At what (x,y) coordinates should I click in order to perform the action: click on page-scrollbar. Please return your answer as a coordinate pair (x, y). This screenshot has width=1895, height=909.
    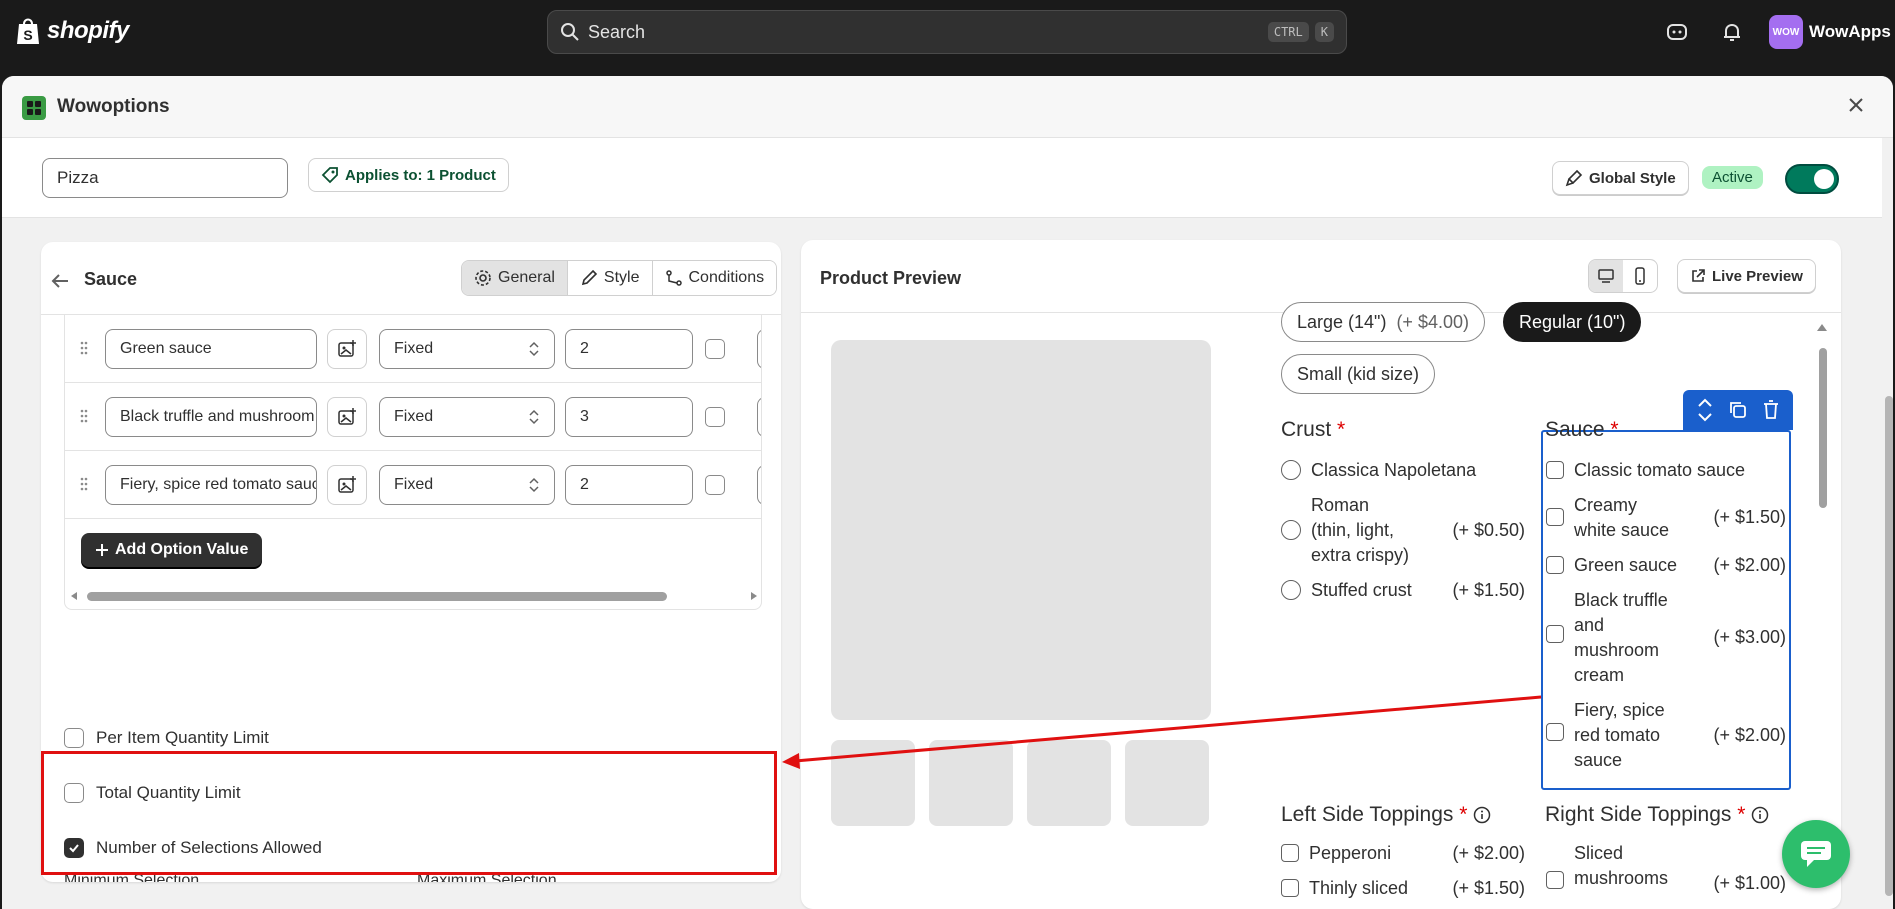
    Looking at the image, I should click on (1889, 646).